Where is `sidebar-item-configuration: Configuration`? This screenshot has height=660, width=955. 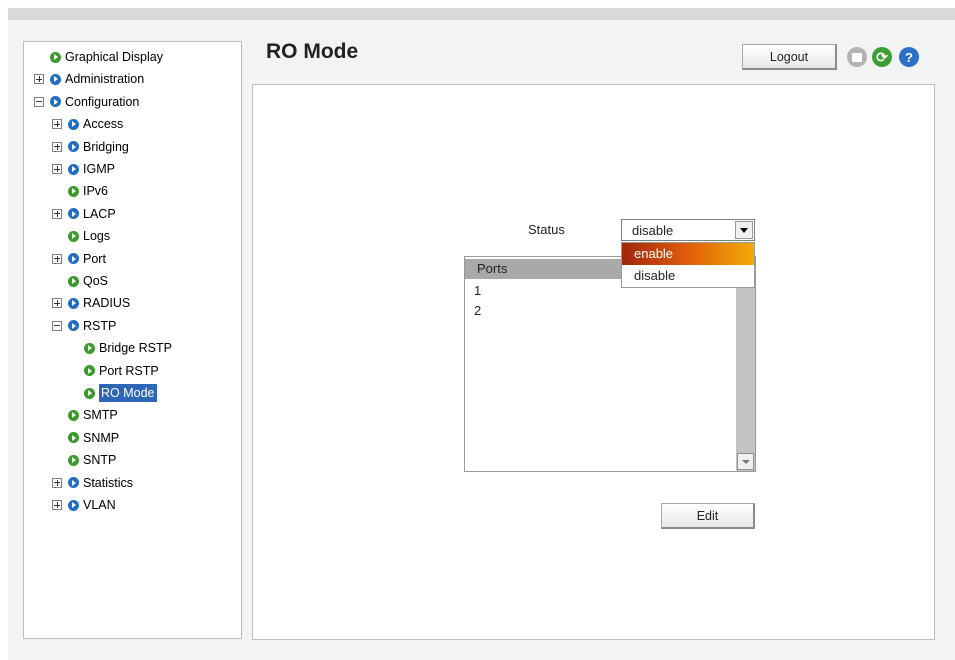 sidebar-item-configuration: Configuration is located at coordinates (86, 102).